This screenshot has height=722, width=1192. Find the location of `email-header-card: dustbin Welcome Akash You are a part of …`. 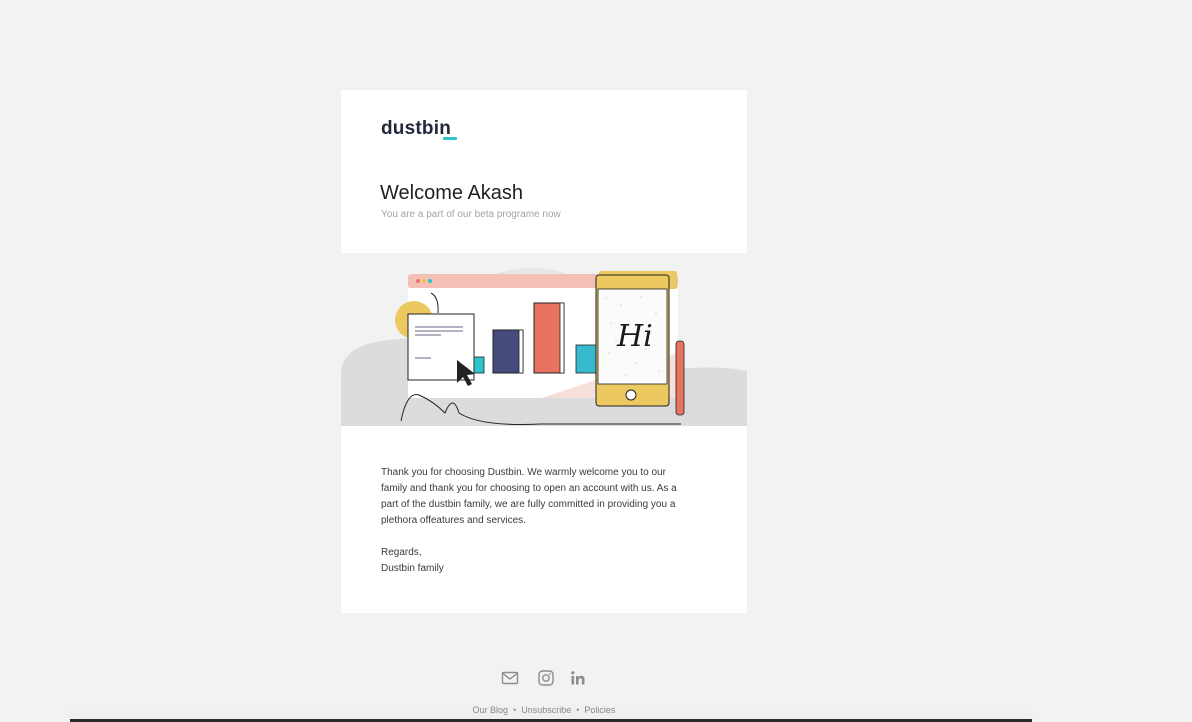

email-header-card: dustbin Welcome Akash You are a part of … is located at coordinates (544, 171).